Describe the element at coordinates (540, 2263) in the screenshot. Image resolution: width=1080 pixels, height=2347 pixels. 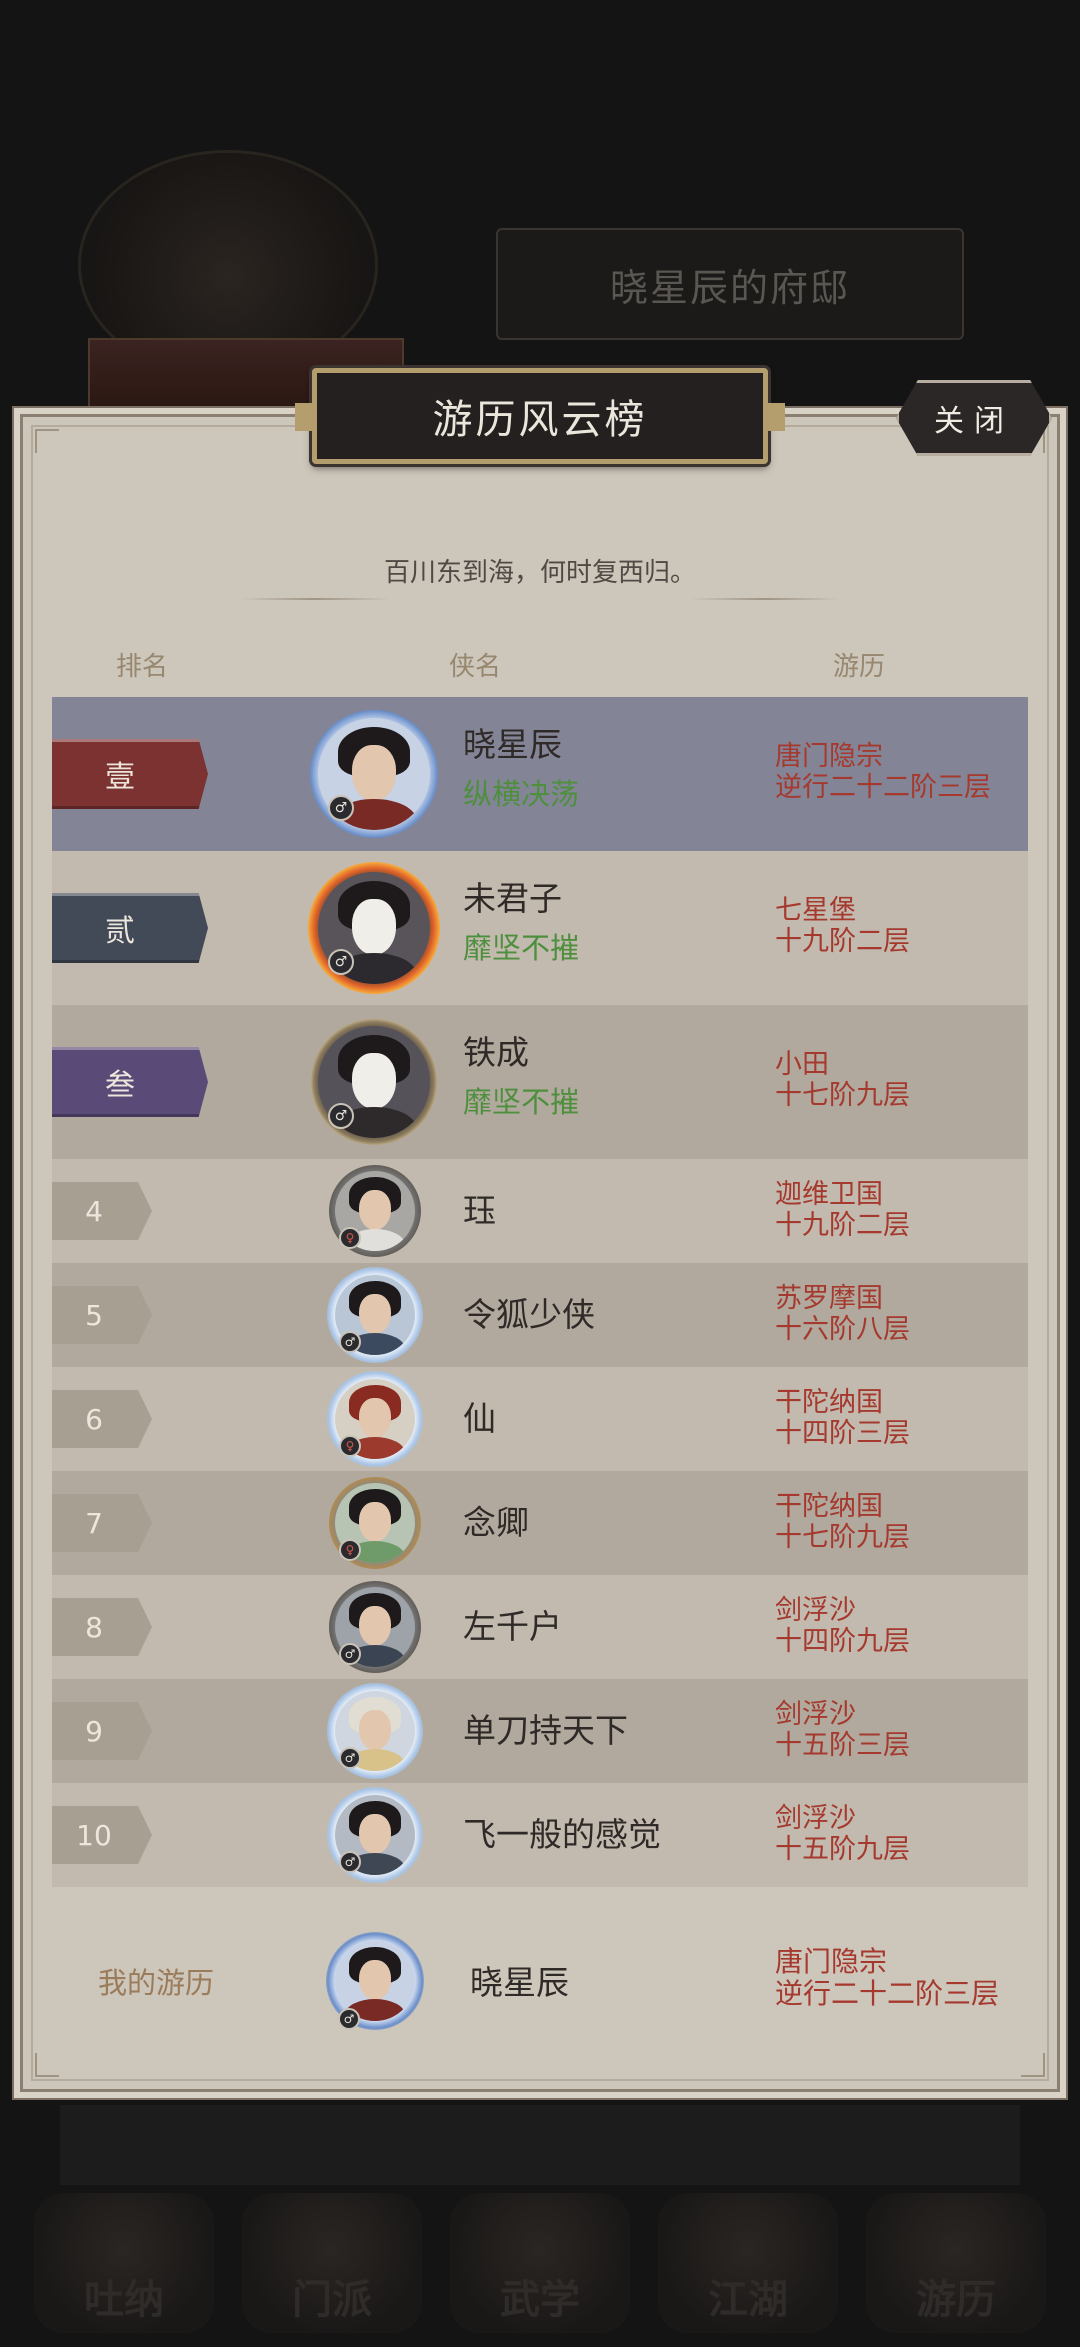
I see `nav-wuxue: 武学` at that location.